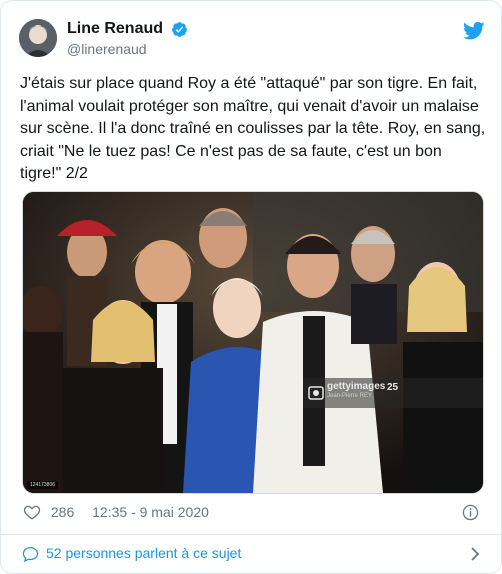 The image size is (502, 574). I want to click on heart-icon, so click(32, 512).